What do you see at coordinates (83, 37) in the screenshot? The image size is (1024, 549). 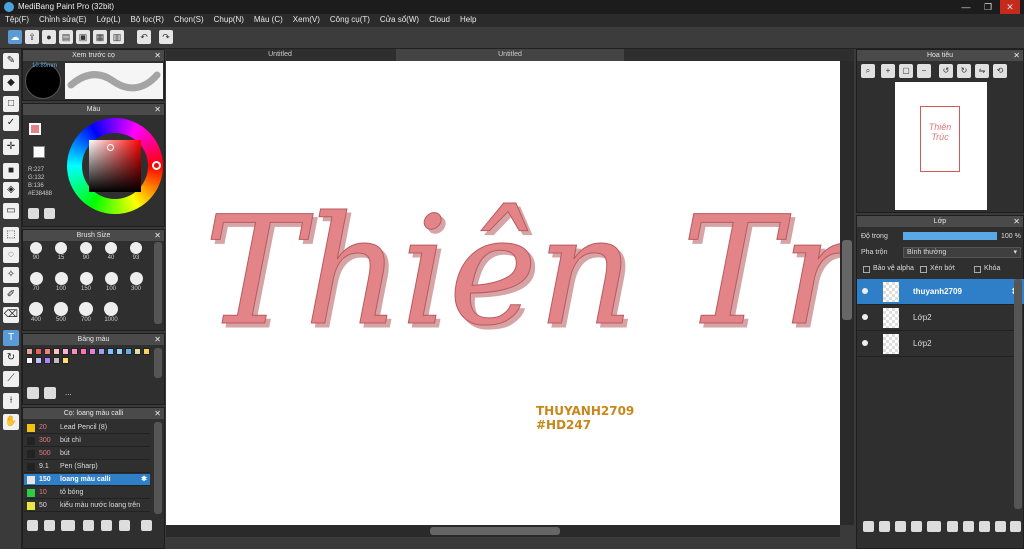 I see `save-icon: ▣` at bounding box center [83, 37].